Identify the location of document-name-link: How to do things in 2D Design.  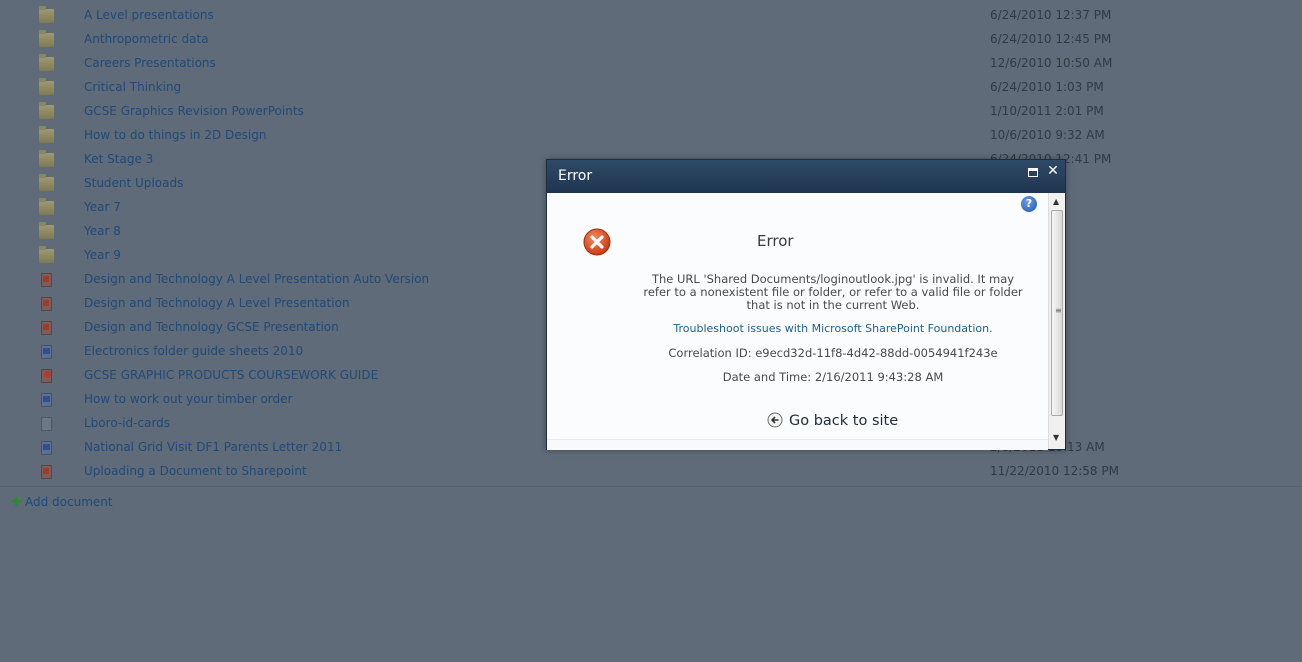
(175, 135).